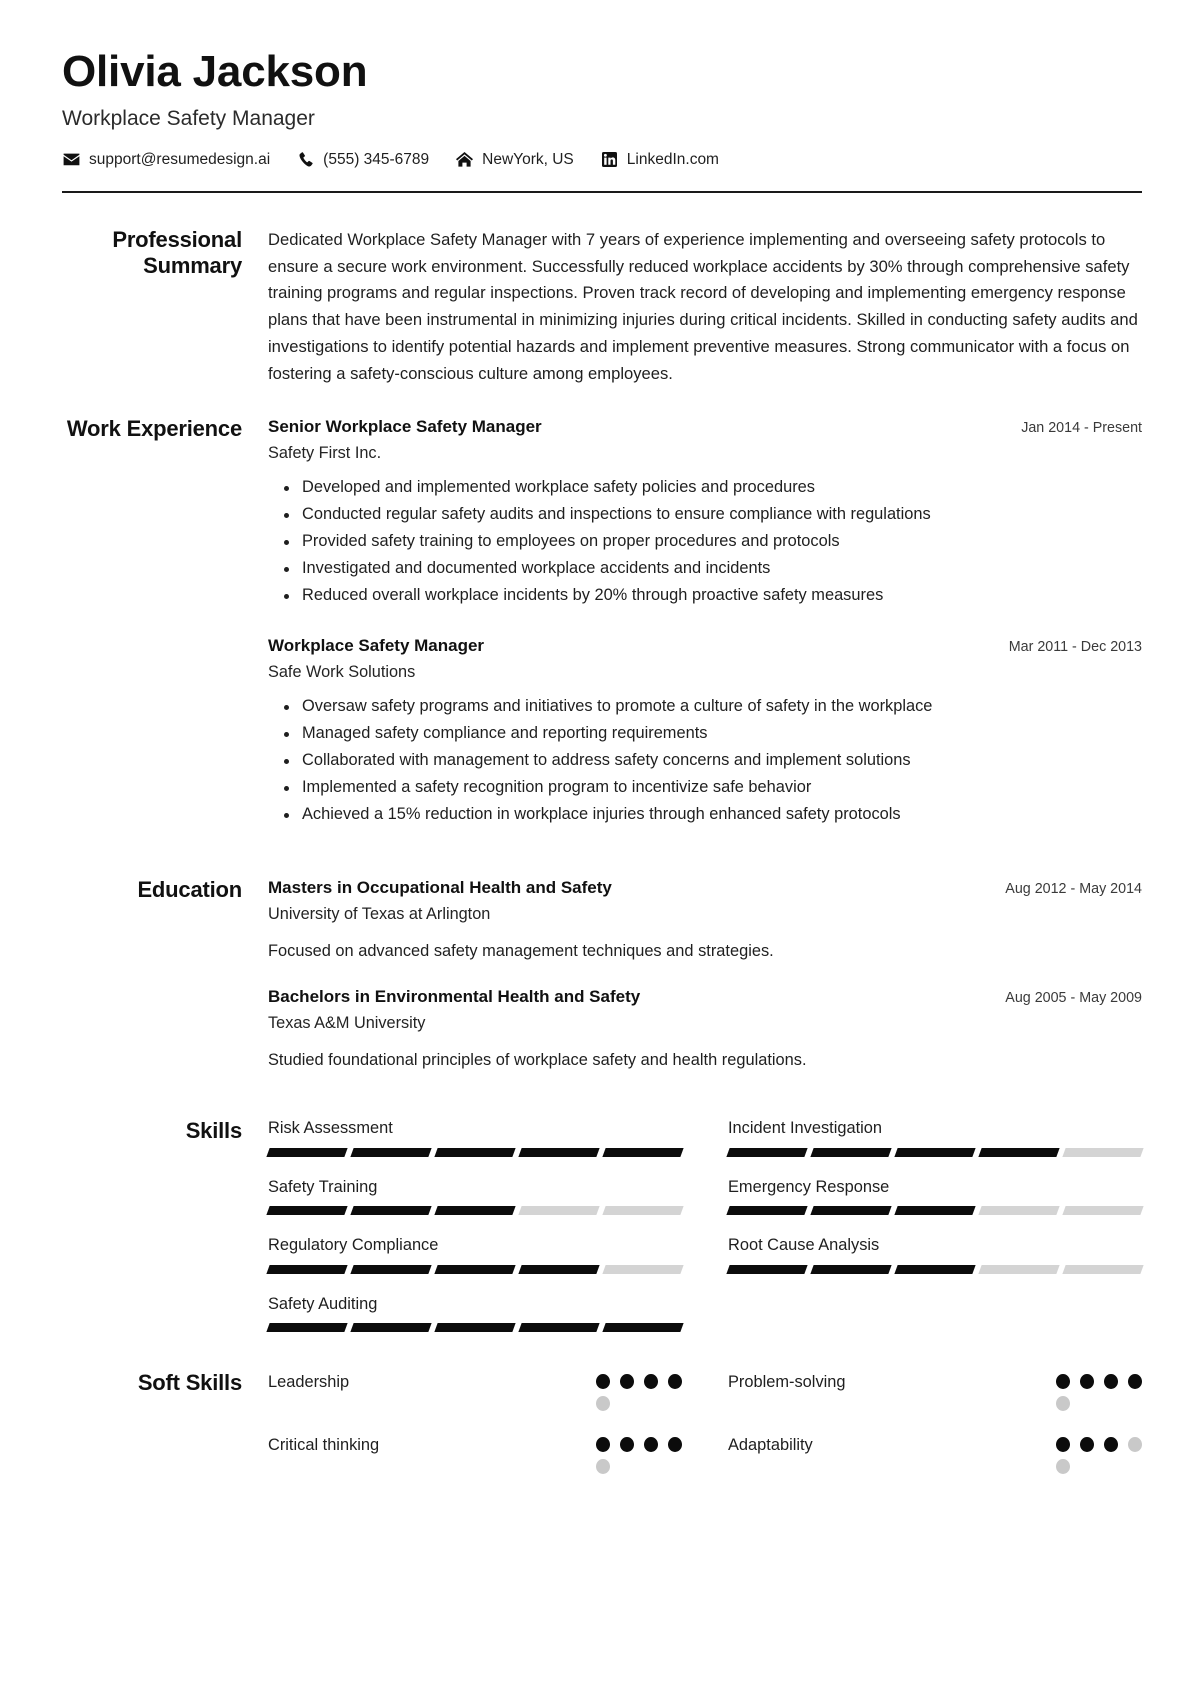 Image resolution: width=1200 pixels, height=1684 pixels. What do you see at coordinates (1081, 427) in the screenshot?
I see `job-date-range: Jan 2014 - Present` at bounding box center [1081, 427].